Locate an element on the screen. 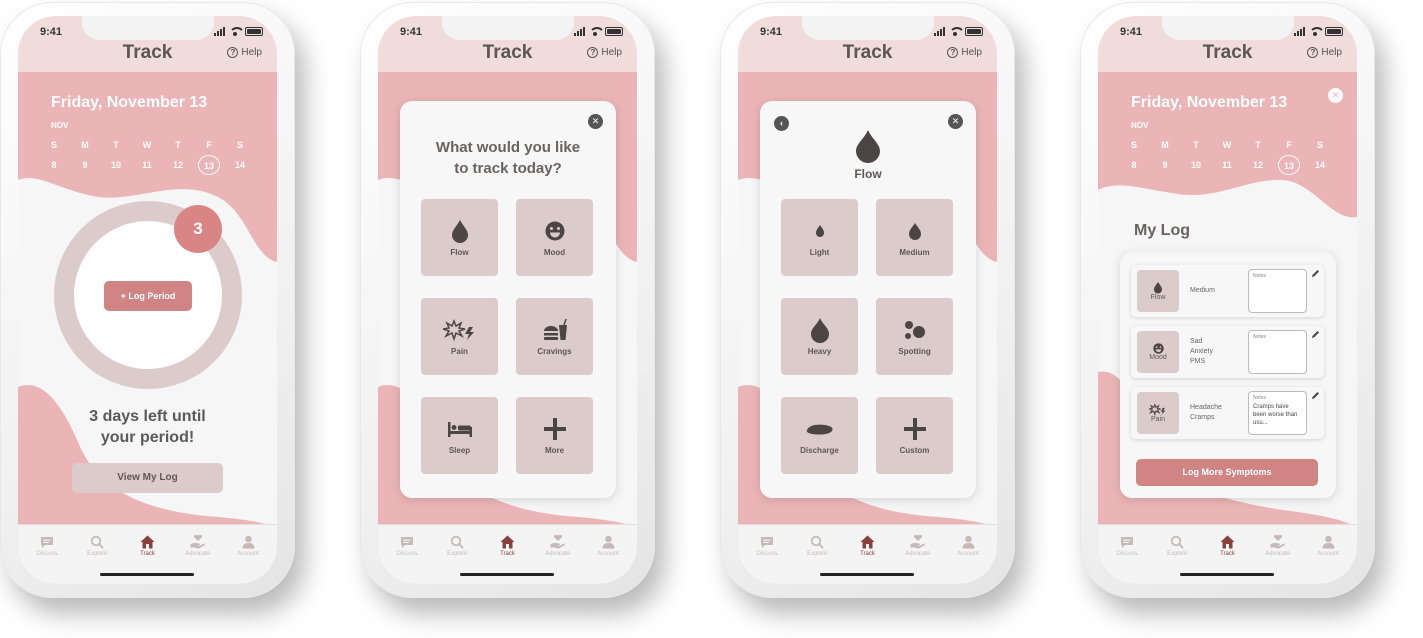  option-label: Mood is located at coordinates (554, 252).